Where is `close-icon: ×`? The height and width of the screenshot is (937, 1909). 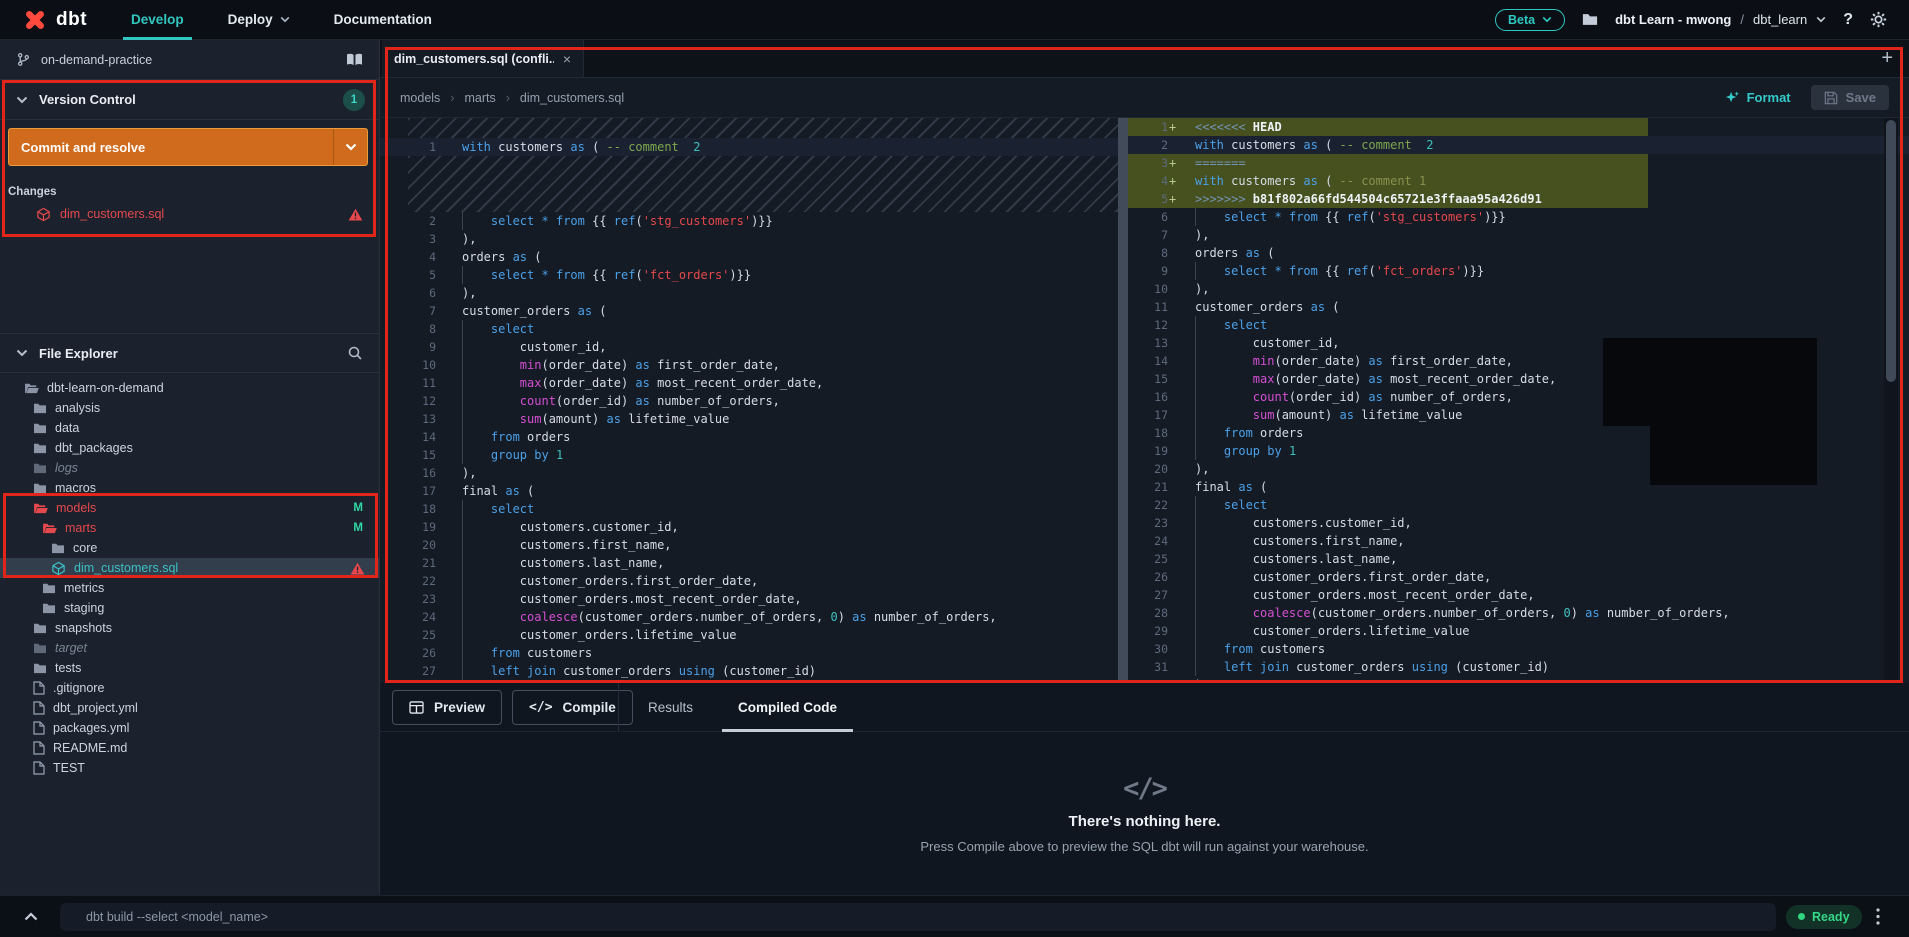 close-icon: × is located at coordinates (567, 59).